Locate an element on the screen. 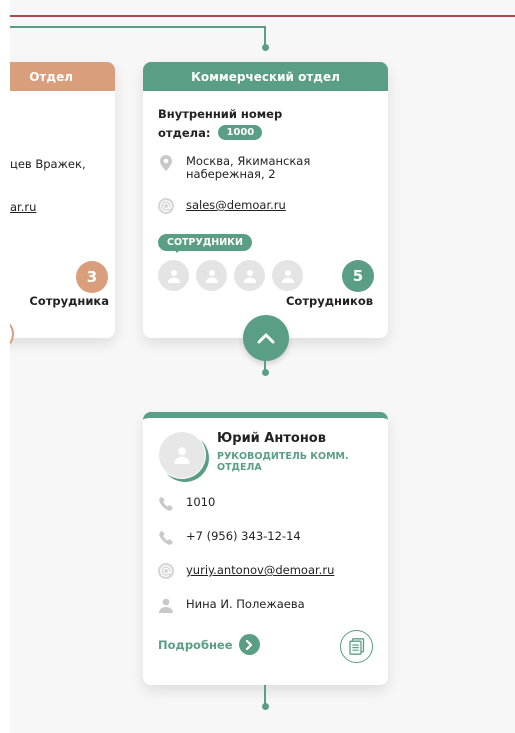 The height and width of the screenshot is (733, 515). location-pin-icon is located at coordinates (166, 163).